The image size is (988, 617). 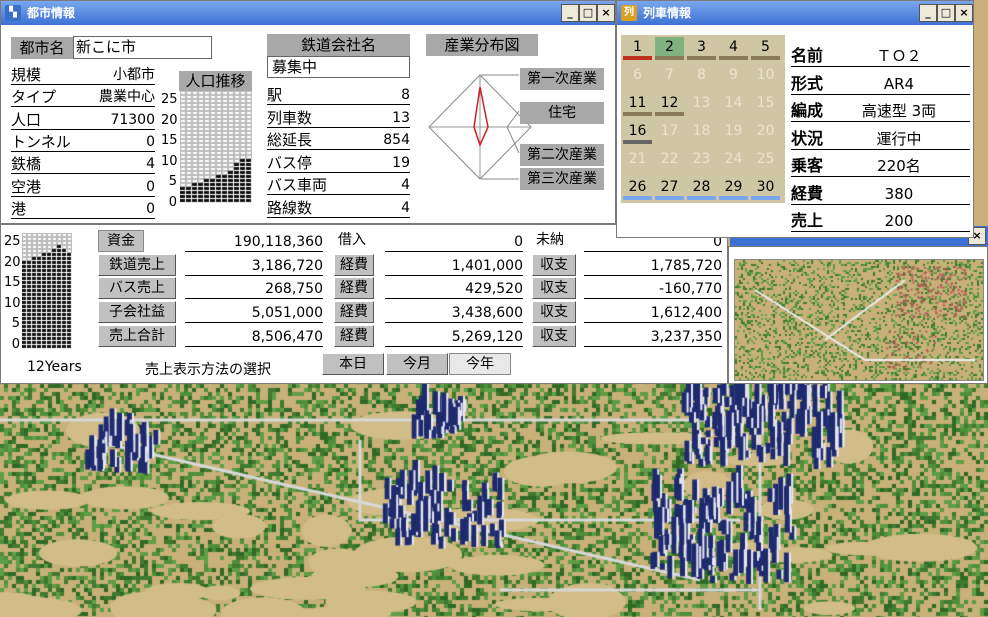 I want to click on finance-balance-value: 1,785,720, so click(x=653, y=266).